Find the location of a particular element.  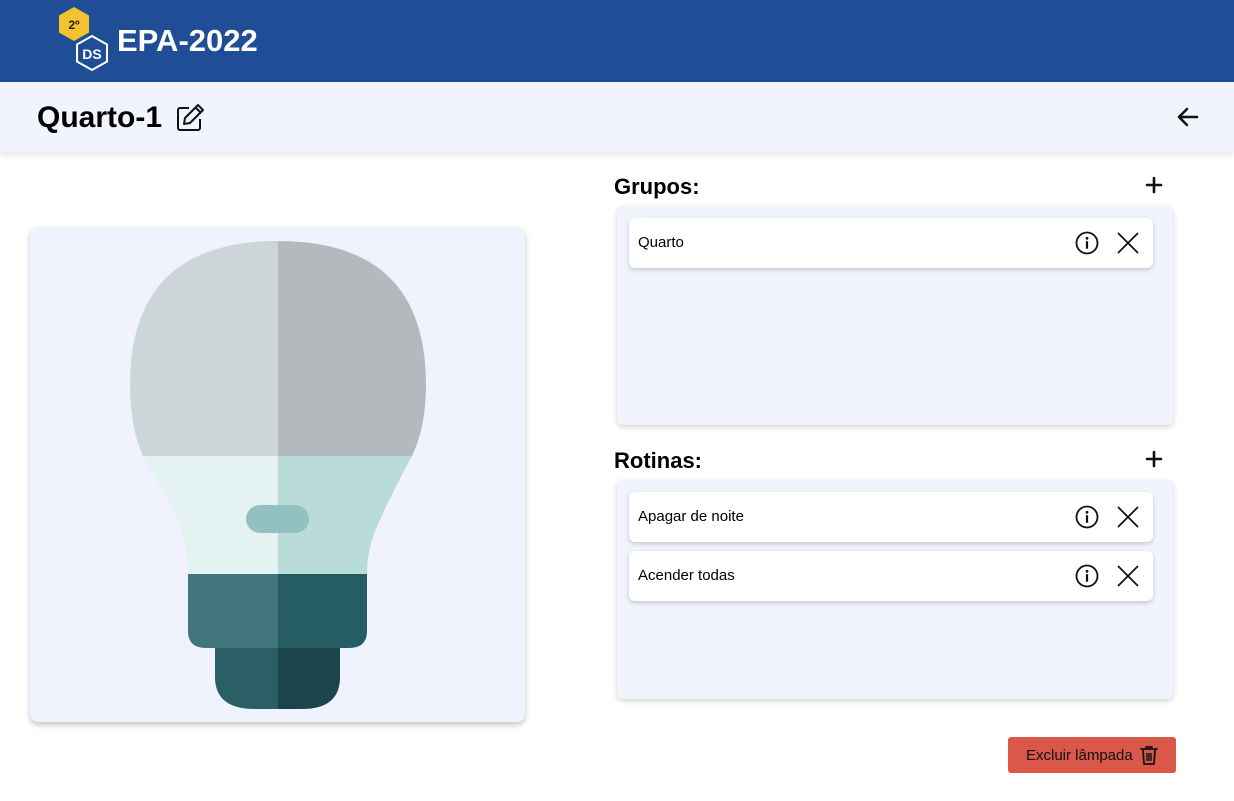

group-info-button is located at coordinates (1087, 243).